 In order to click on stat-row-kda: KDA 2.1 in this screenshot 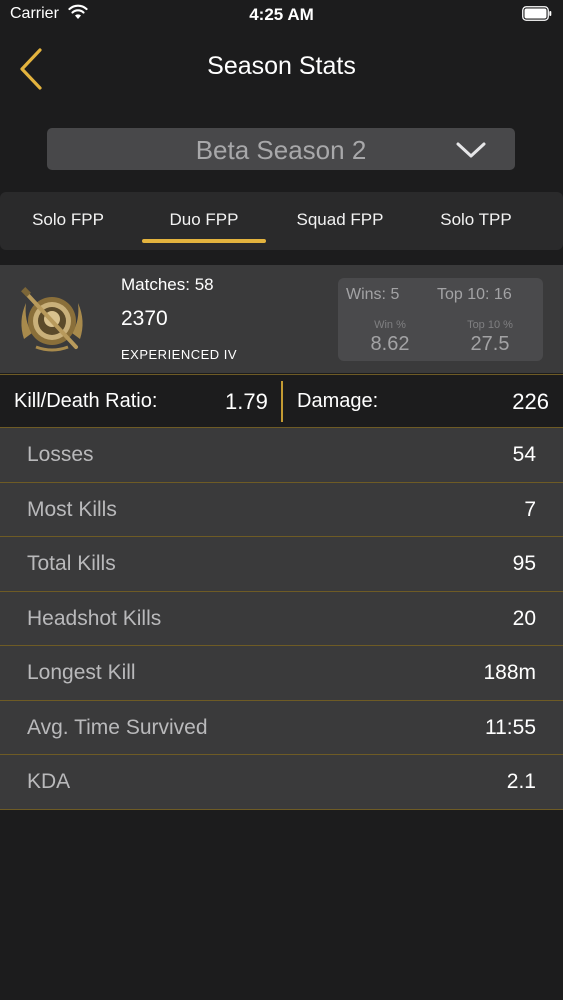, I will do `click(281, 782)`.